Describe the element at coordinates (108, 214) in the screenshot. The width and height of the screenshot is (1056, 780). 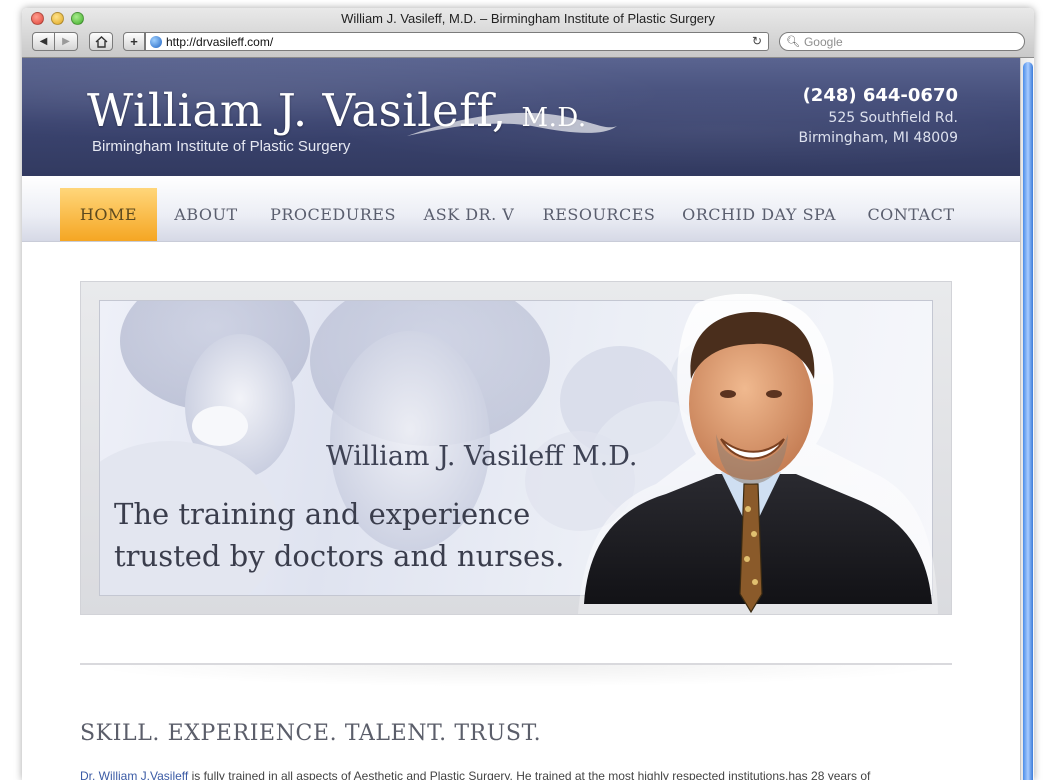
I see `nav-item-home: HOME` at that location.